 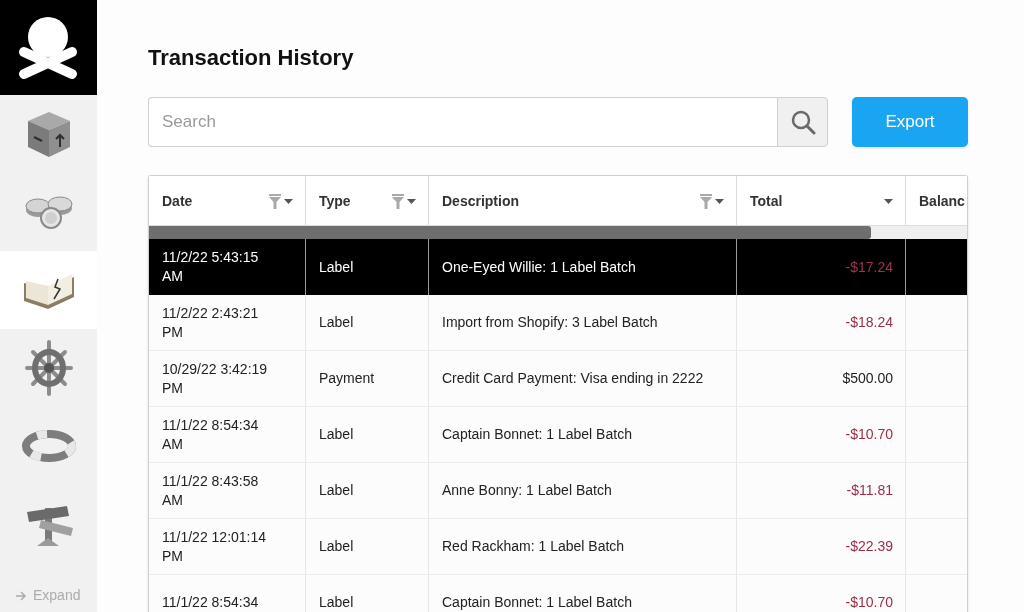 I want to click on table-cell: -$17.24, so click(x=869, y=267).